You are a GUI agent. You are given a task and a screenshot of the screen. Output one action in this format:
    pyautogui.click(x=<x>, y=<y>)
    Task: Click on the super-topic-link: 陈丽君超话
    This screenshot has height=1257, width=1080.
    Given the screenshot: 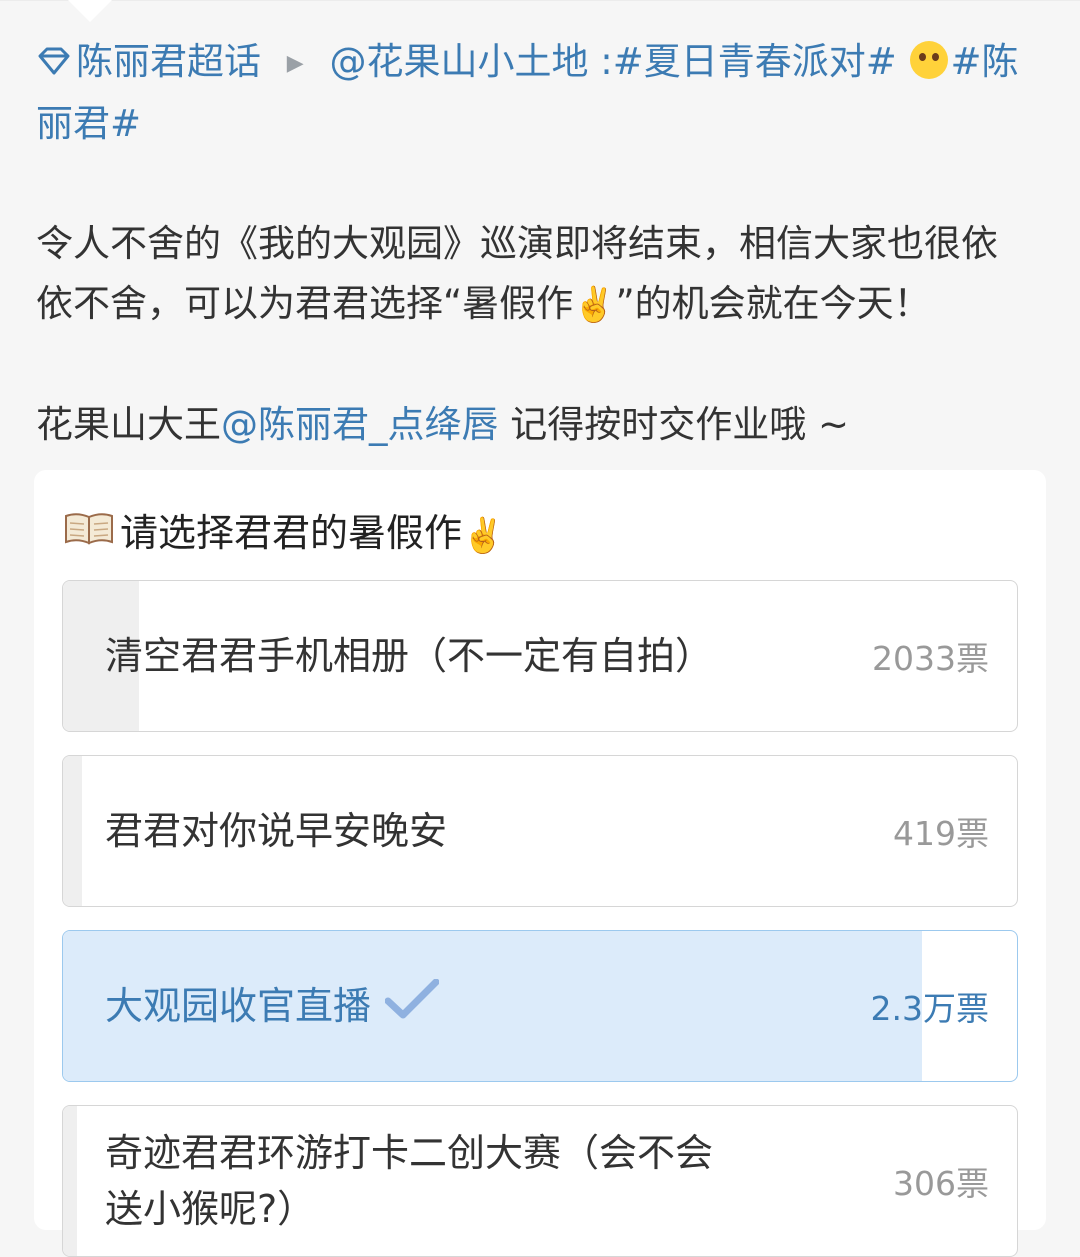 What is the action you would take?
    pyautogui.click(x=154, y=61)
    